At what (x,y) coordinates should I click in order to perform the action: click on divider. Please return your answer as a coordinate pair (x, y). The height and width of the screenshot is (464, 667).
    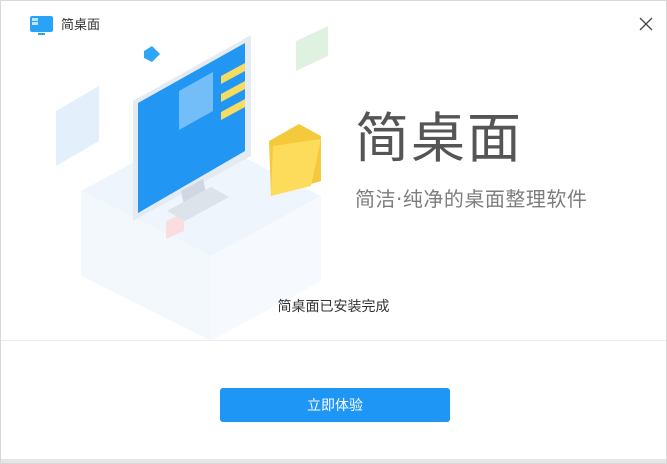
    Looking at the image, I should click on (333, 340).